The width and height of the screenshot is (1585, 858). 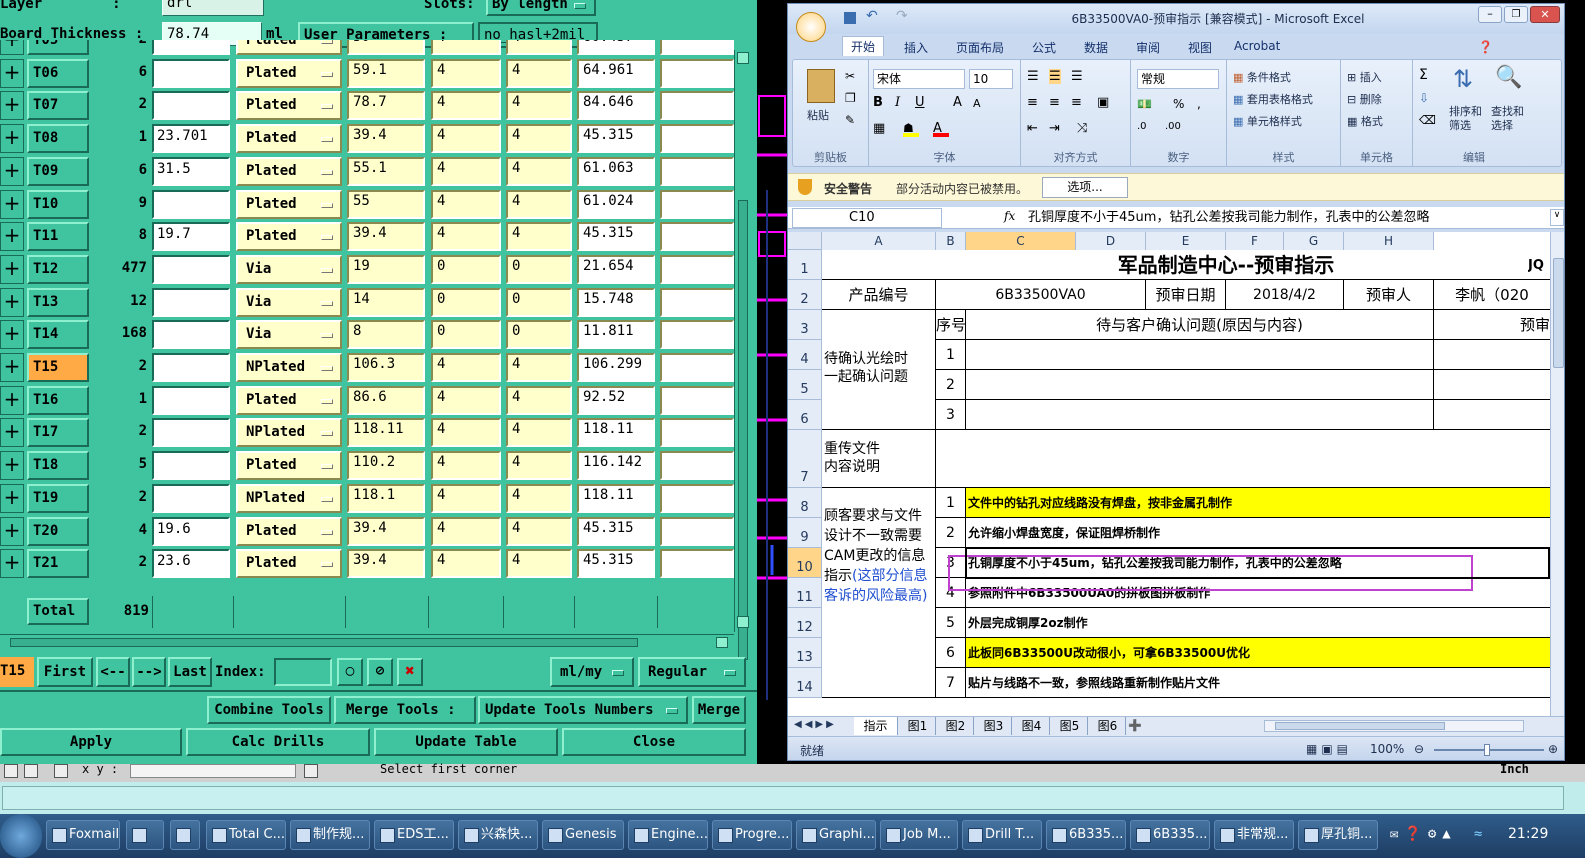 What do you see at coordinates (1423, 75) in the screenshot?
I see `autosum-icon: Σ` at bounding box center [1423, 75].